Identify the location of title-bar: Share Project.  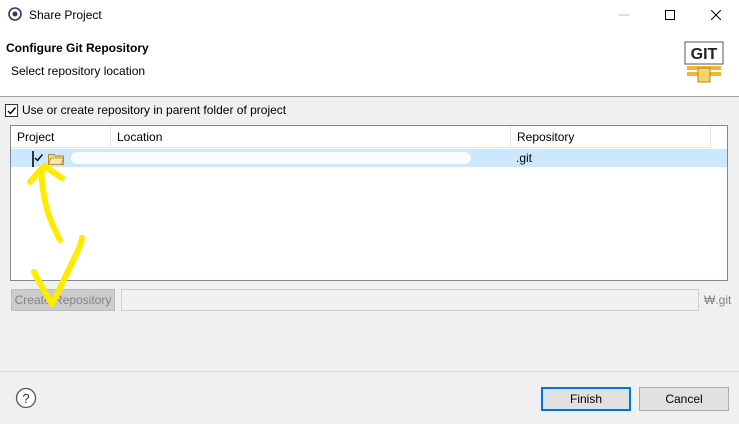
(369, 15).